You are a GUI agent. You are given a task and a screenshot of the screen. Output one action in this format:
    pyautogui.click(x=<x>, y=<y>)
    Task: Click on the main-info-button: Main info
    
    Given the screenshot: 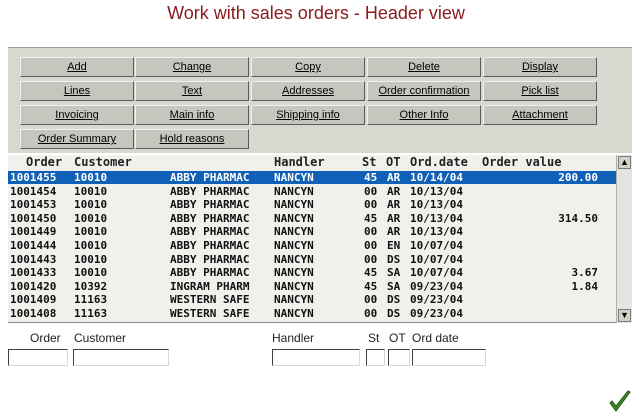 What is the action you would take?
    pyautogui.click(x=192, y=115)
    